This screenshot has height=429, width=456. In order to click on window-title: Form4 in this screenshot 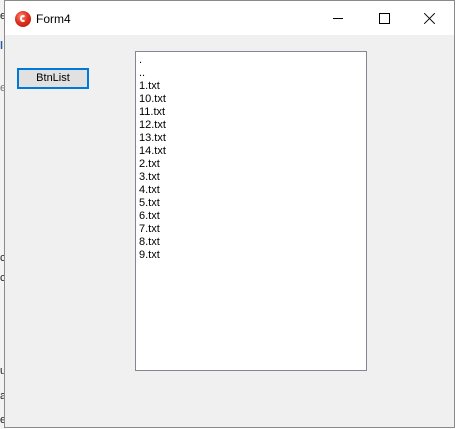, I will do `click(53, 19)`.